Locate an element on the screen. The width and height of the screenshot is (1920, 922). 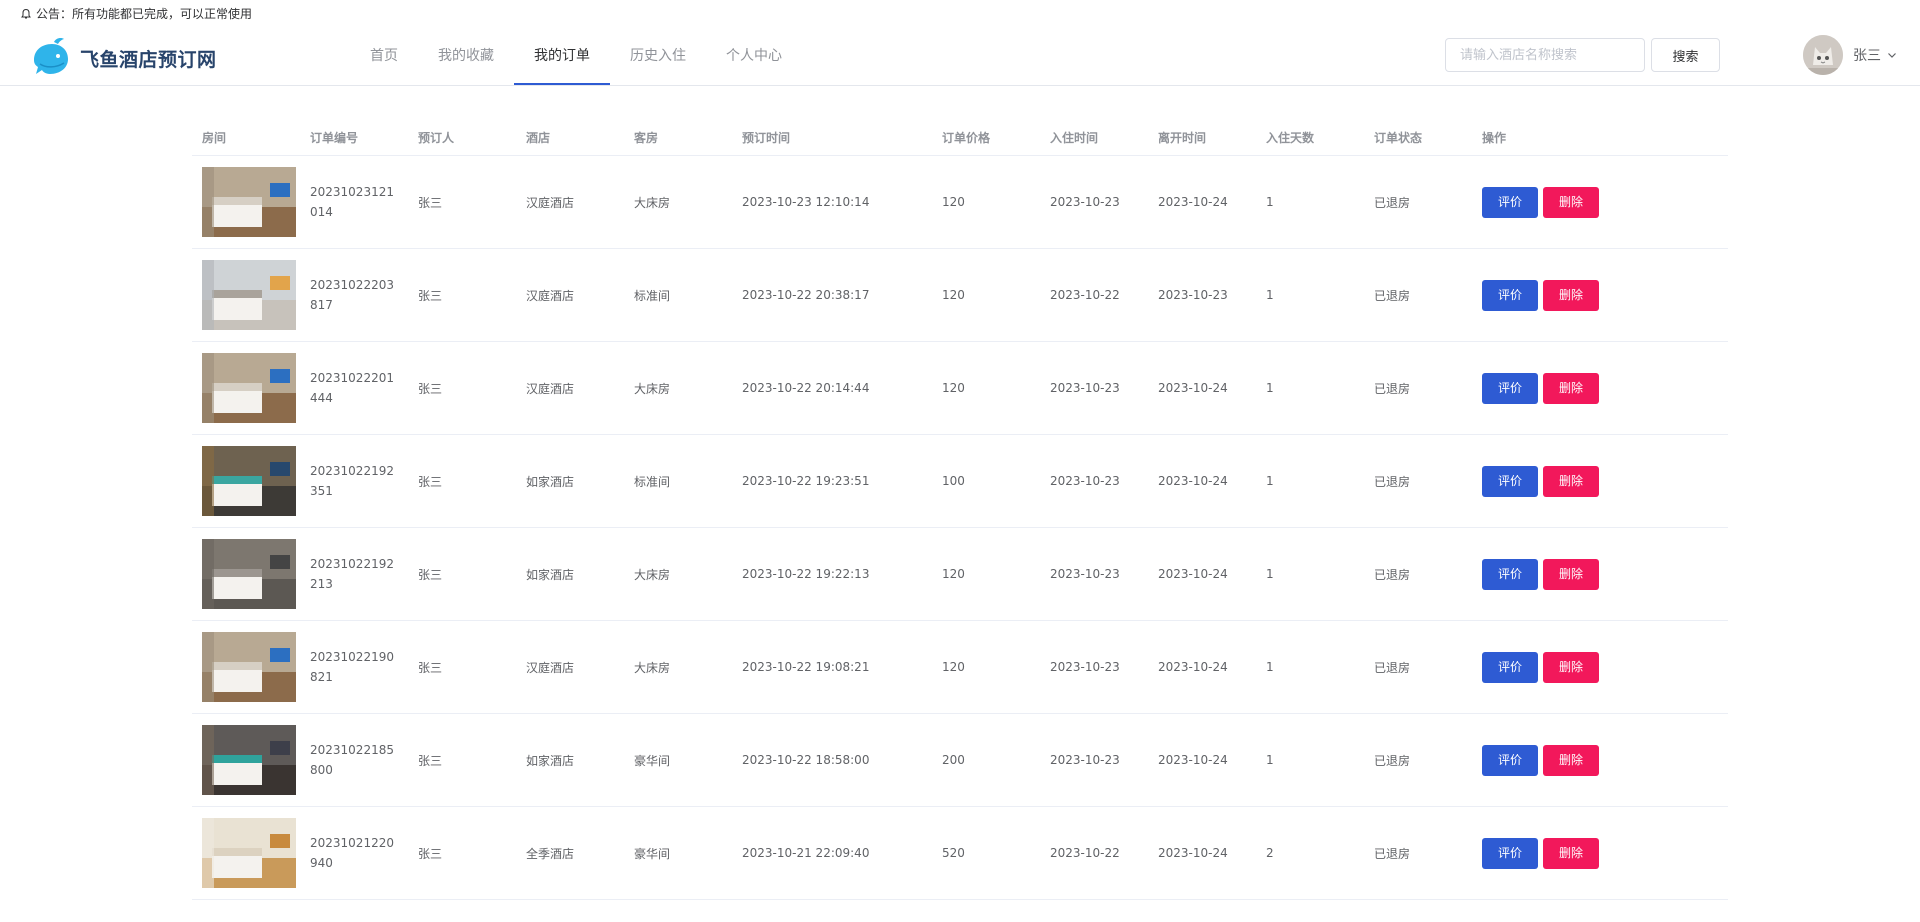
booked-at: 2023-10-22 19:22:13 is located at coordinates (806, 574).